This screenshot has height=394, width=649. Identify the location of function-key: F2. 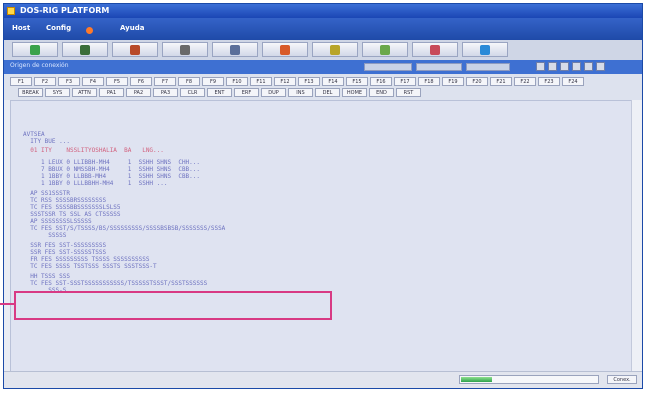
(45, 81).